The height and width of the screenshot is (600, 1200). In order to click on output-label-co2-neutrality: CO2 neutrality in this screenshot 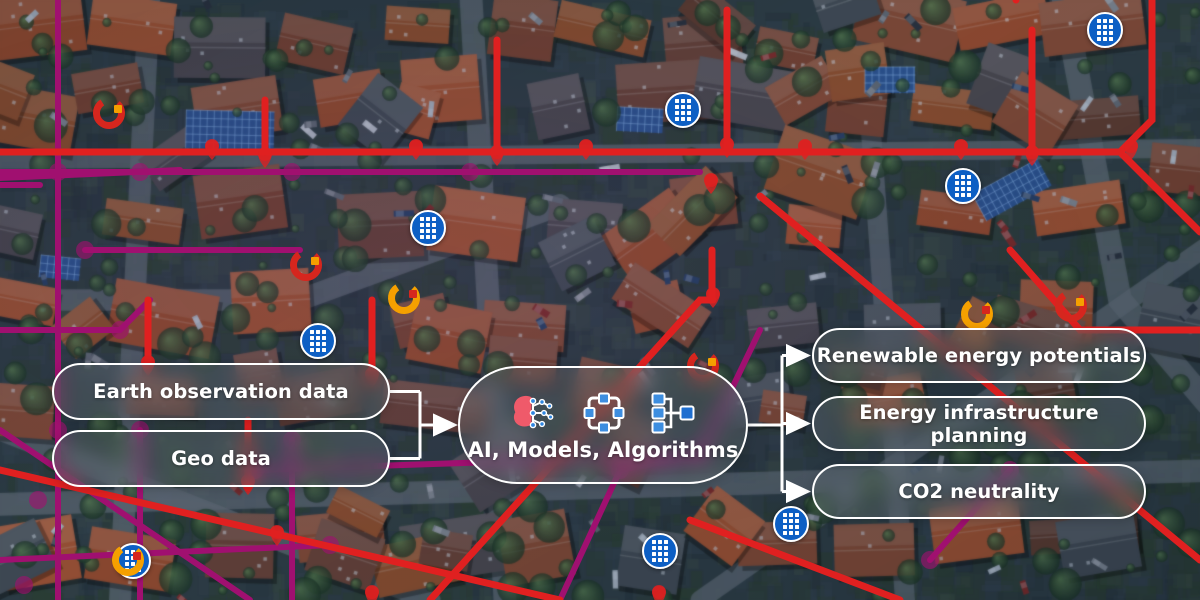, I will do `click(979, 491)`.